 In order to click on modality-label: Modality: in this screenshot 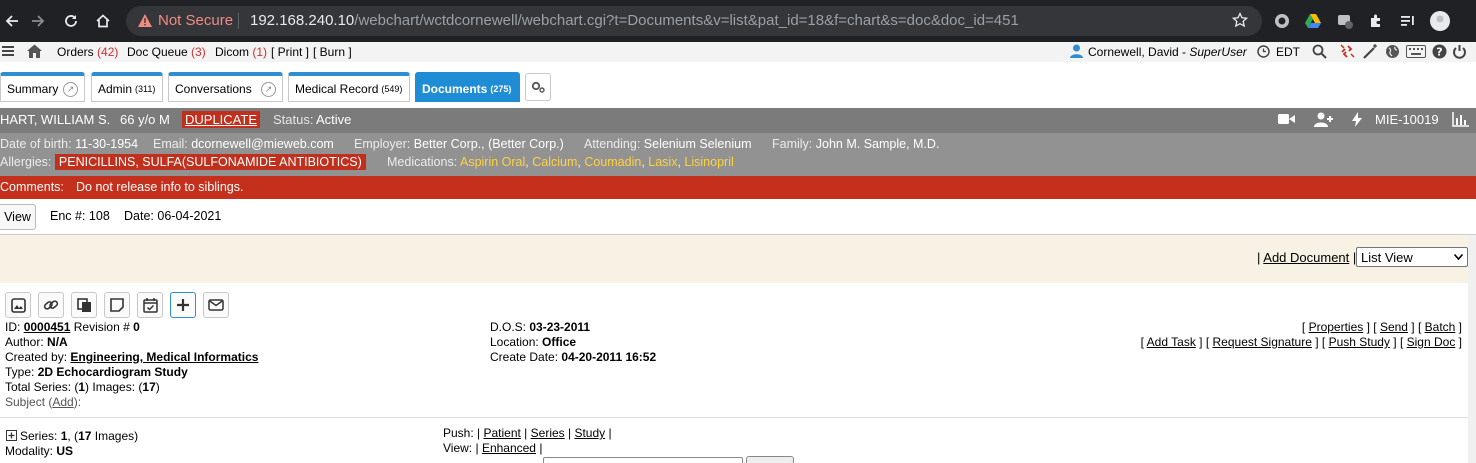, I will do `click(29, 451)`.